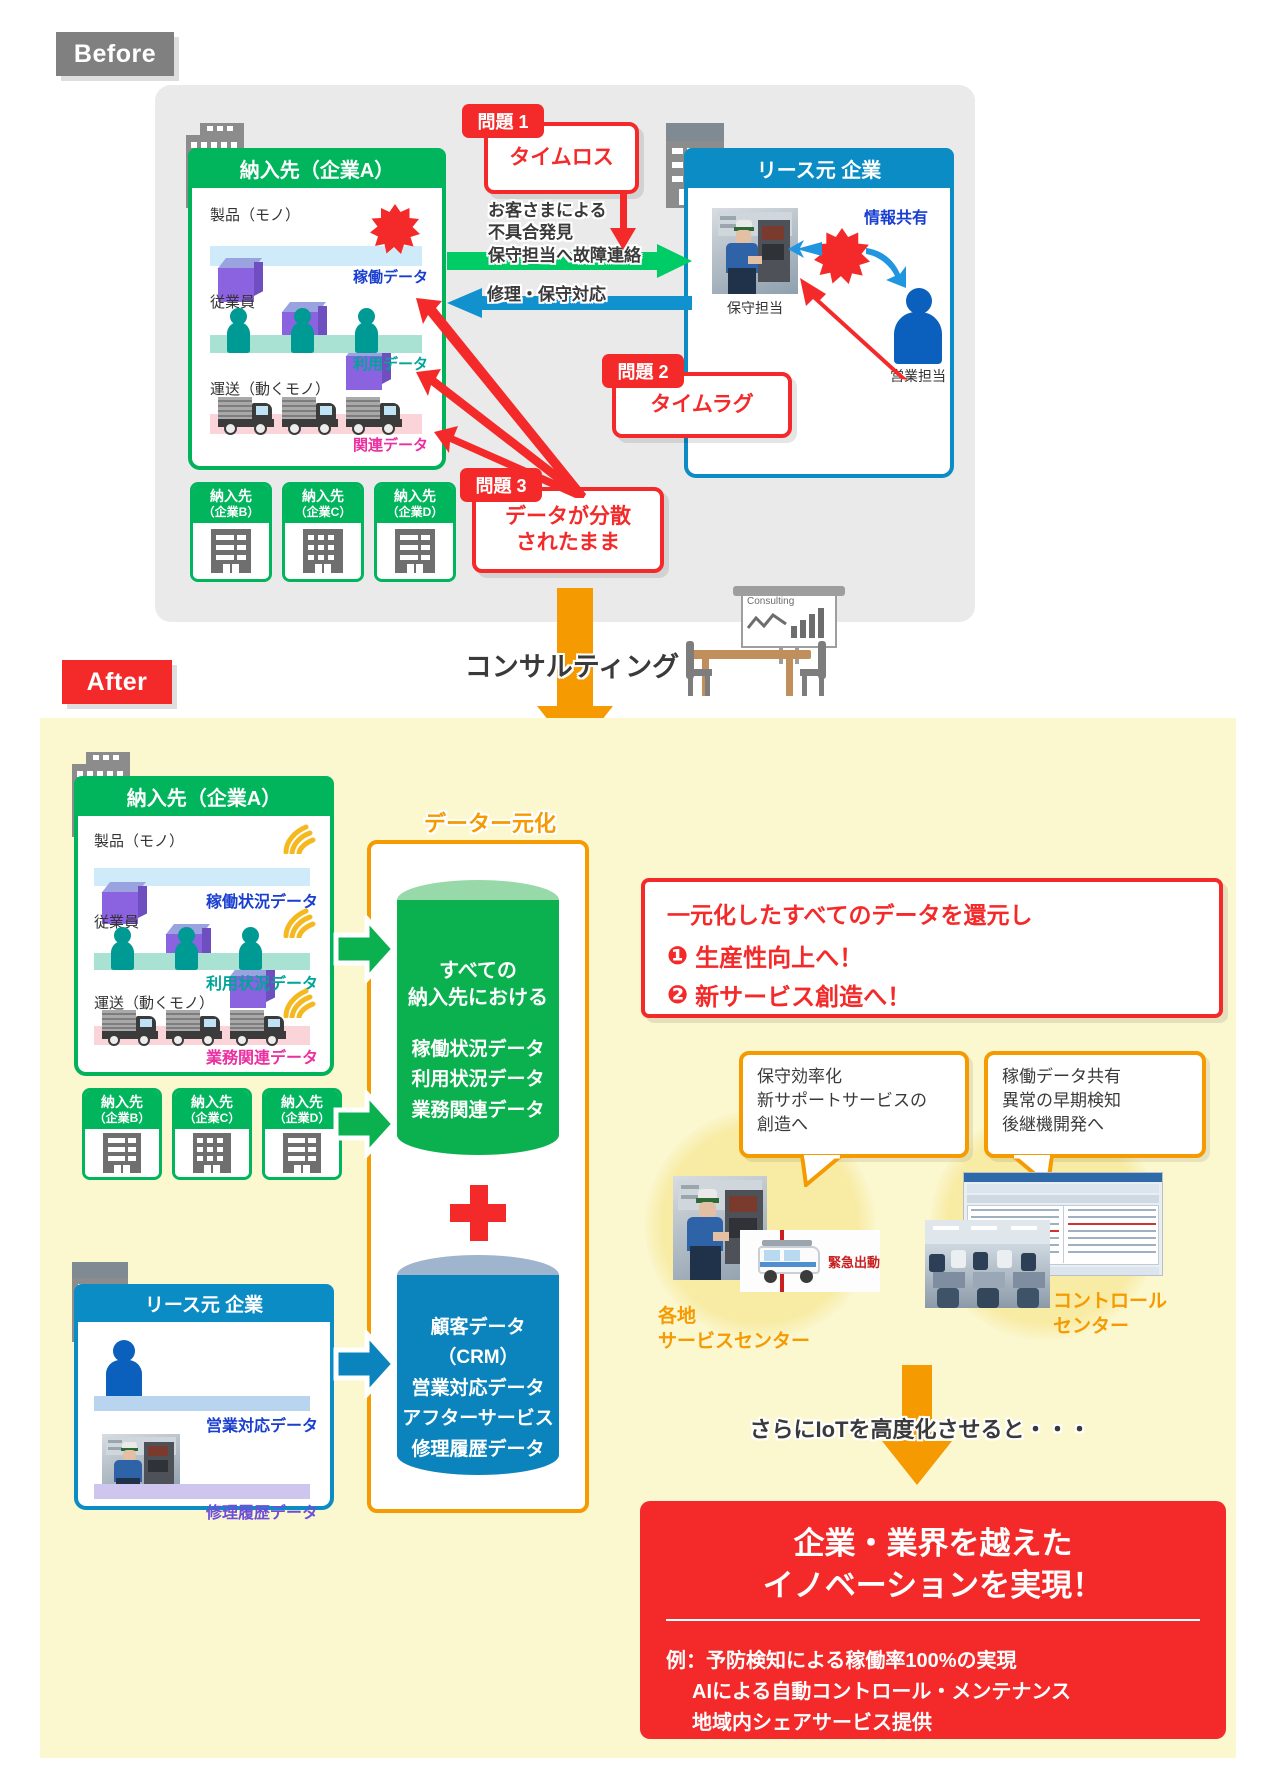  What do you see at coordinates (1091, 1326) in the screenshot?
I see `control-center-caption-2: センター` at bounding box center [1091, 1326].